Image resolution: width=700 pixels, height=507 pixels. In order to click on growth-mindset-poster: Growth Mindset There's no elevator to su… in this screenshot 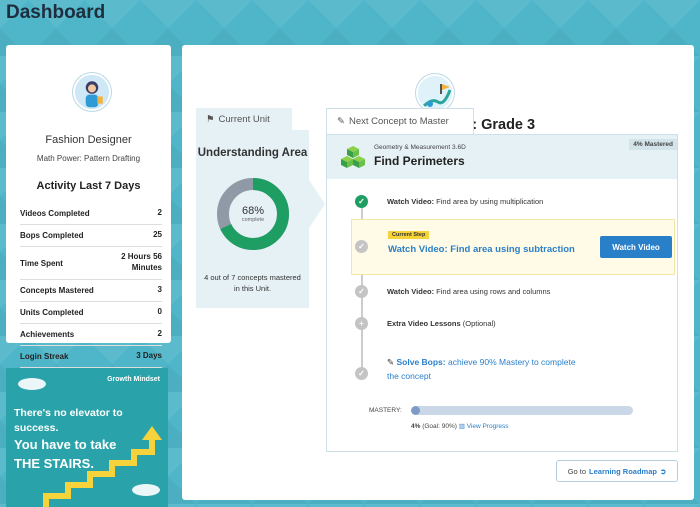, I will do `click(87, 437)`.